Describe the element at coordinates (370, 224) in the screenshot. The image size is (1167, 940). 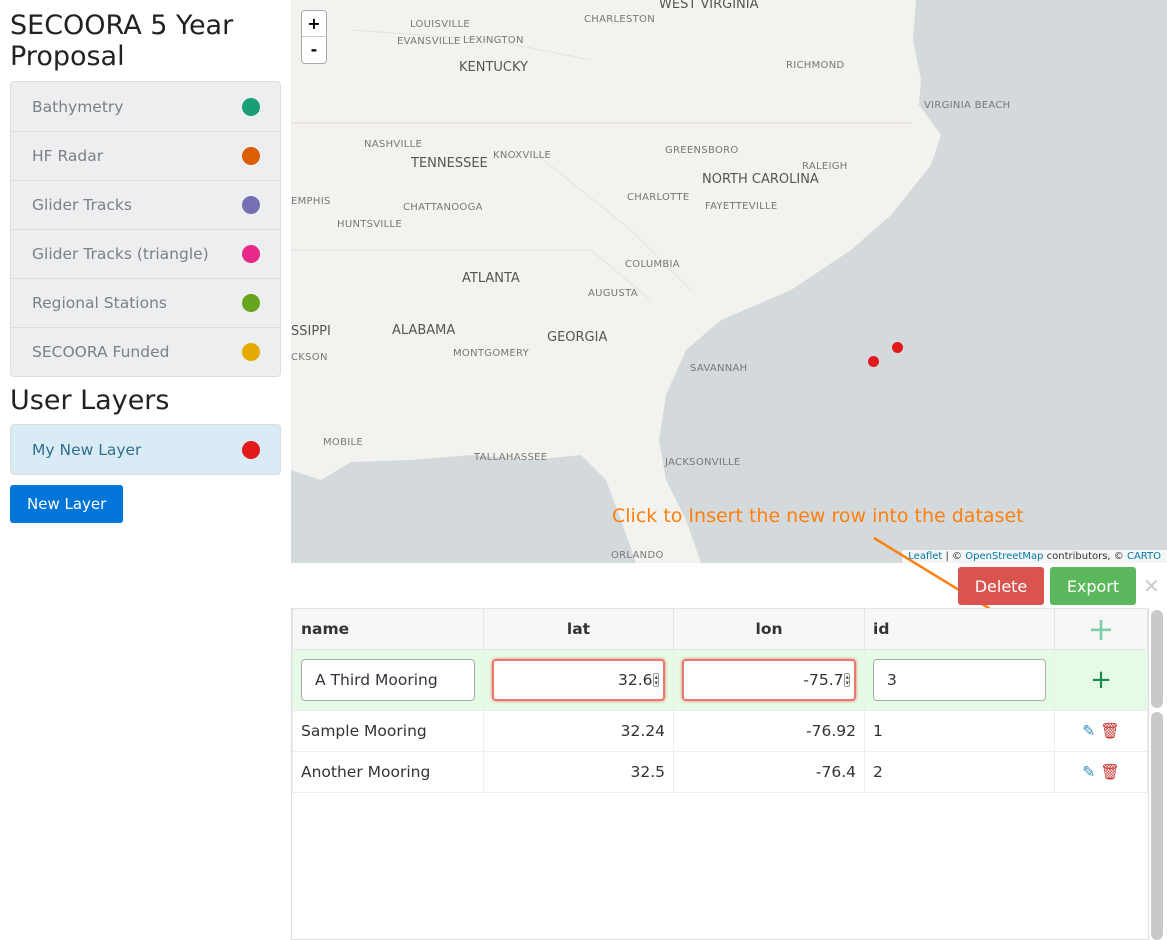
I see `map-label-city: HUNTSVILLE` at that location.